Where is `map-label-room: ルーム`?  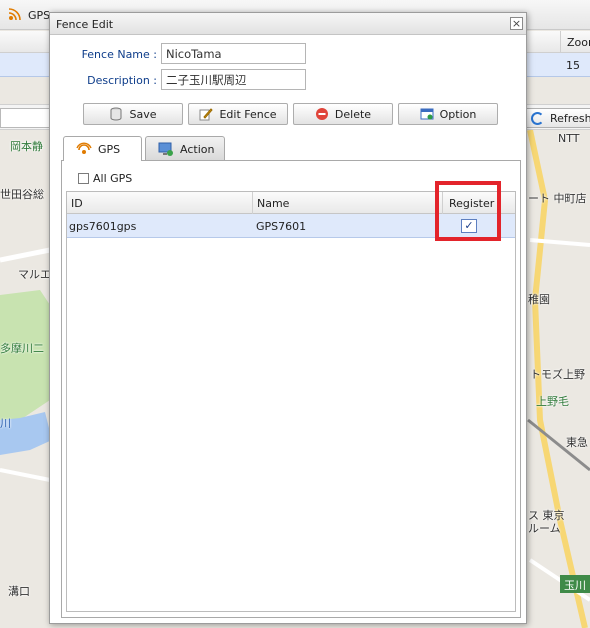 map-label-room: ルーム is located at coordinates (544, 528).